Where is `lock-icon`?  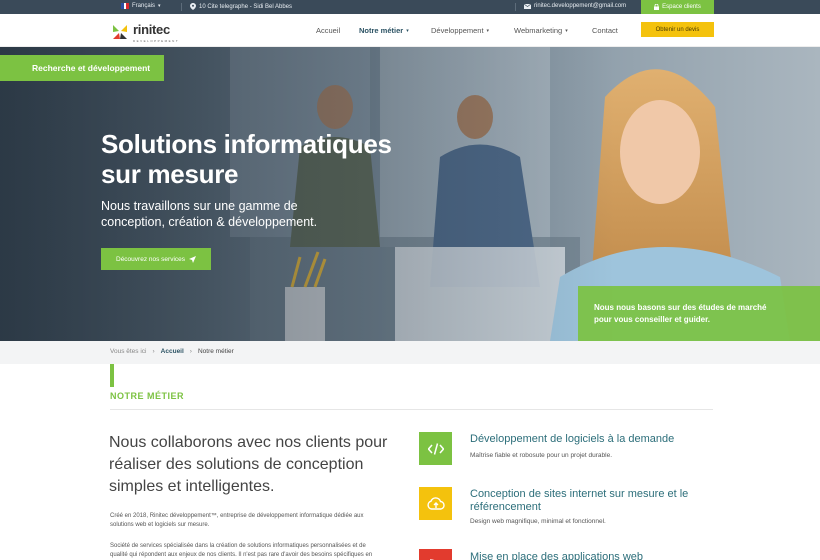
lock-icon is located at coordinates (657, 7).